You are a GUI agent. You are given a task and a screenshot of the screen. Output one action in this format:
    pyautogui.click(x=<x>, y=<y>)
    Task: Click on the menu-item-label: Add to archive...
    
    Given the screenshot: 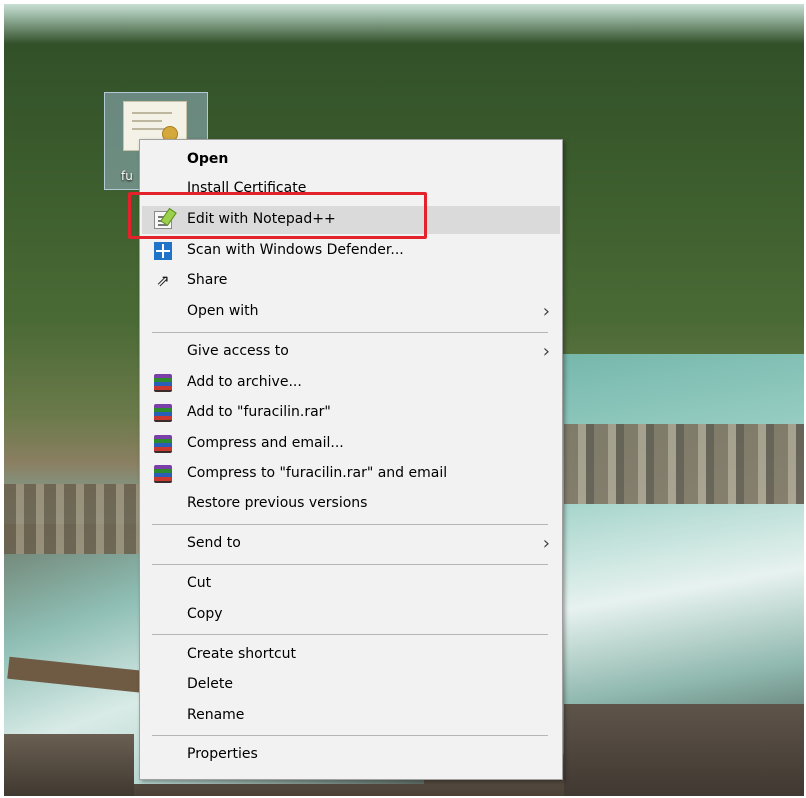 What is the action you would take?
    pyautogui.click(x=244, y=382)
    